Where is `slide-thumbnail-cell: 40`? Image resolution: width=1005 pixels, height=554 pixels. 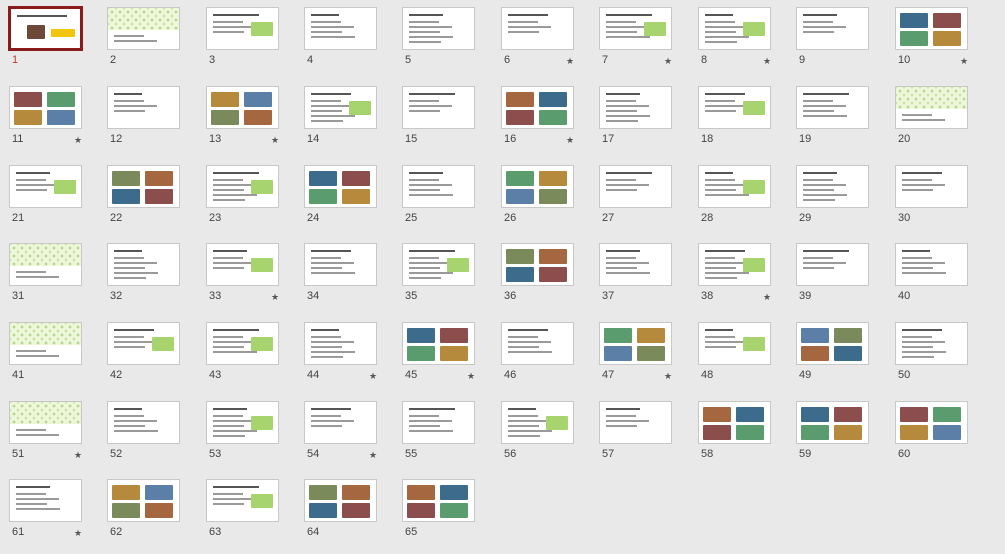
slide-thumbnail-cell: 40 is located at coordinates (935, 279).